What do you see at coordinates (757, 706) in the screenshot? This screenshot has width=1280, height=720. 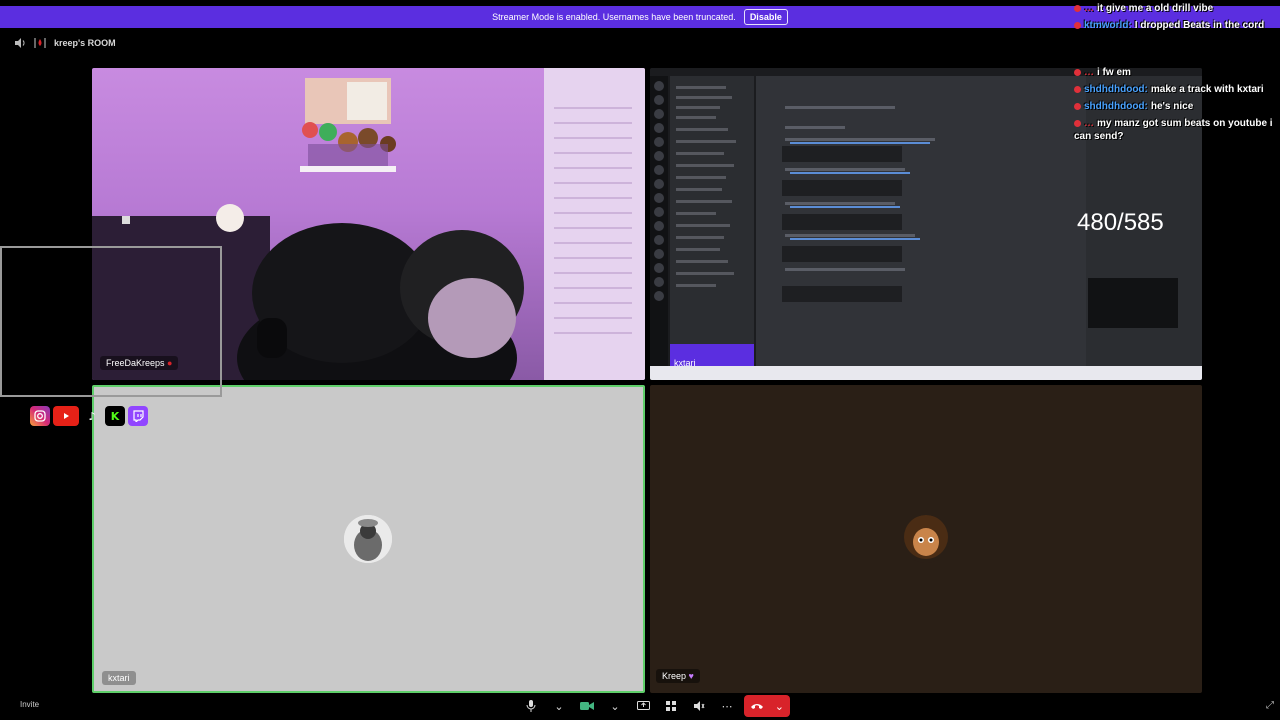 I see `hang-up-icon` at bounding box center [757, 706].